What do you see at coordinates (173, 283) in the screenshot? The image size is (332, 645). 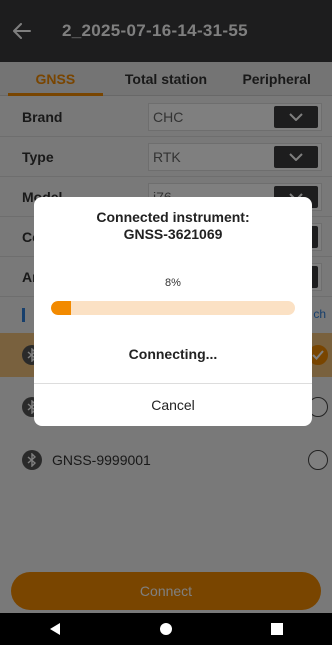 I see `progress-percent: 8%` at bounding box center [173, 283].